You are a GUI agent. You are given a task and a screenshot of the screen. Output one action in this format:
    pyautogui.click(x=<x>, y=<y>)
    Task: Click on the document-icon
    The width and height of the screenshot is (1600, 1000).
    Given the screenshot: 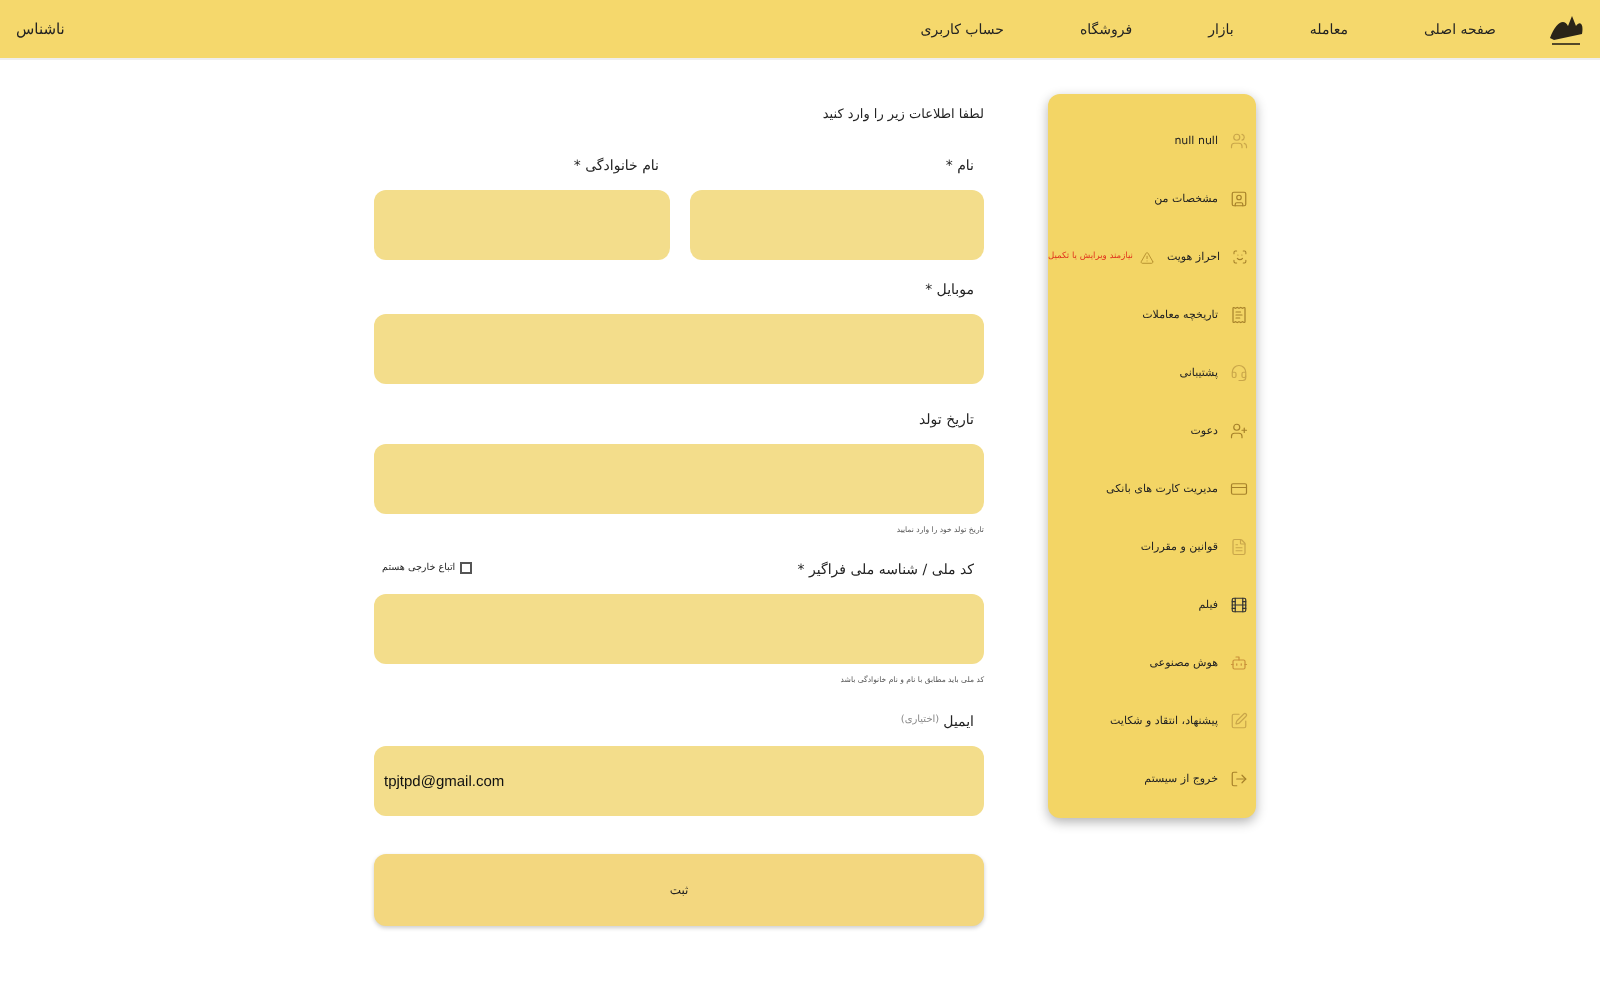 What is the action you would take?
    pyautogui.click(x=1239, y=547)
    